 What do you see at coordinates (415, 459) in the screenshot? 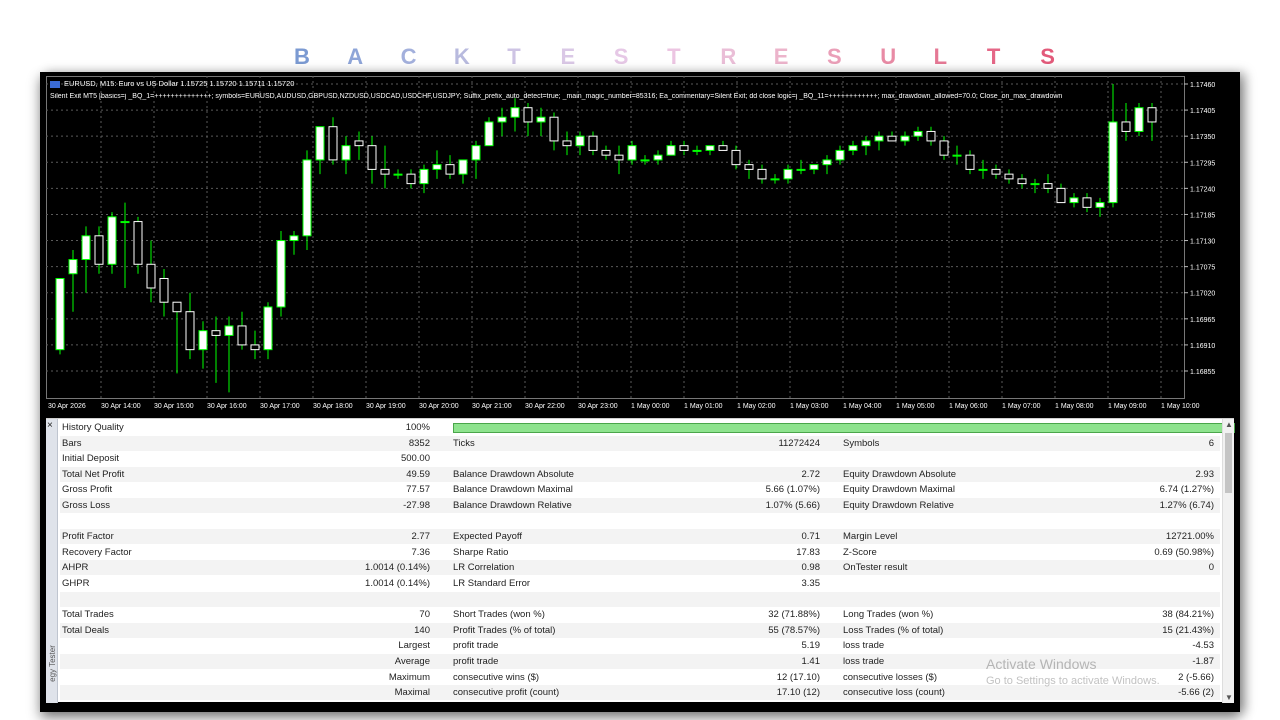
I see `metric-value: 500.00` at bounding box center [415, 459].